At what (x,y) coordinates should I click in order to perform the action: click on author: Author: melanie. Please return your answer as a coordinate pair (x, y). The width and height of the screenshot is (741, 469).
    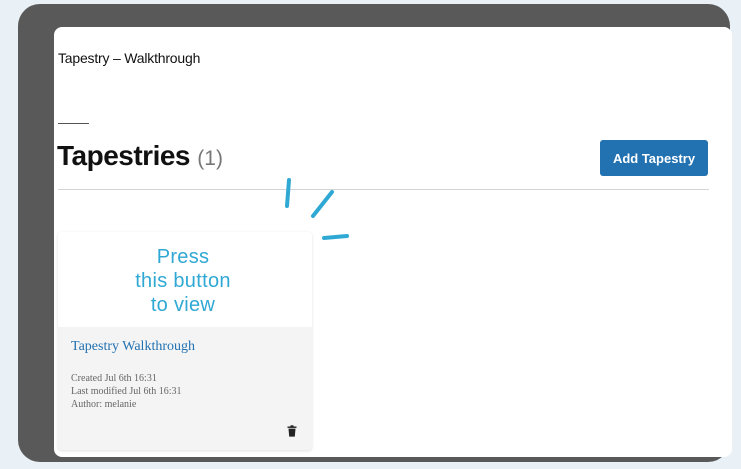
    Looking at the image, I should click on (104, 404).